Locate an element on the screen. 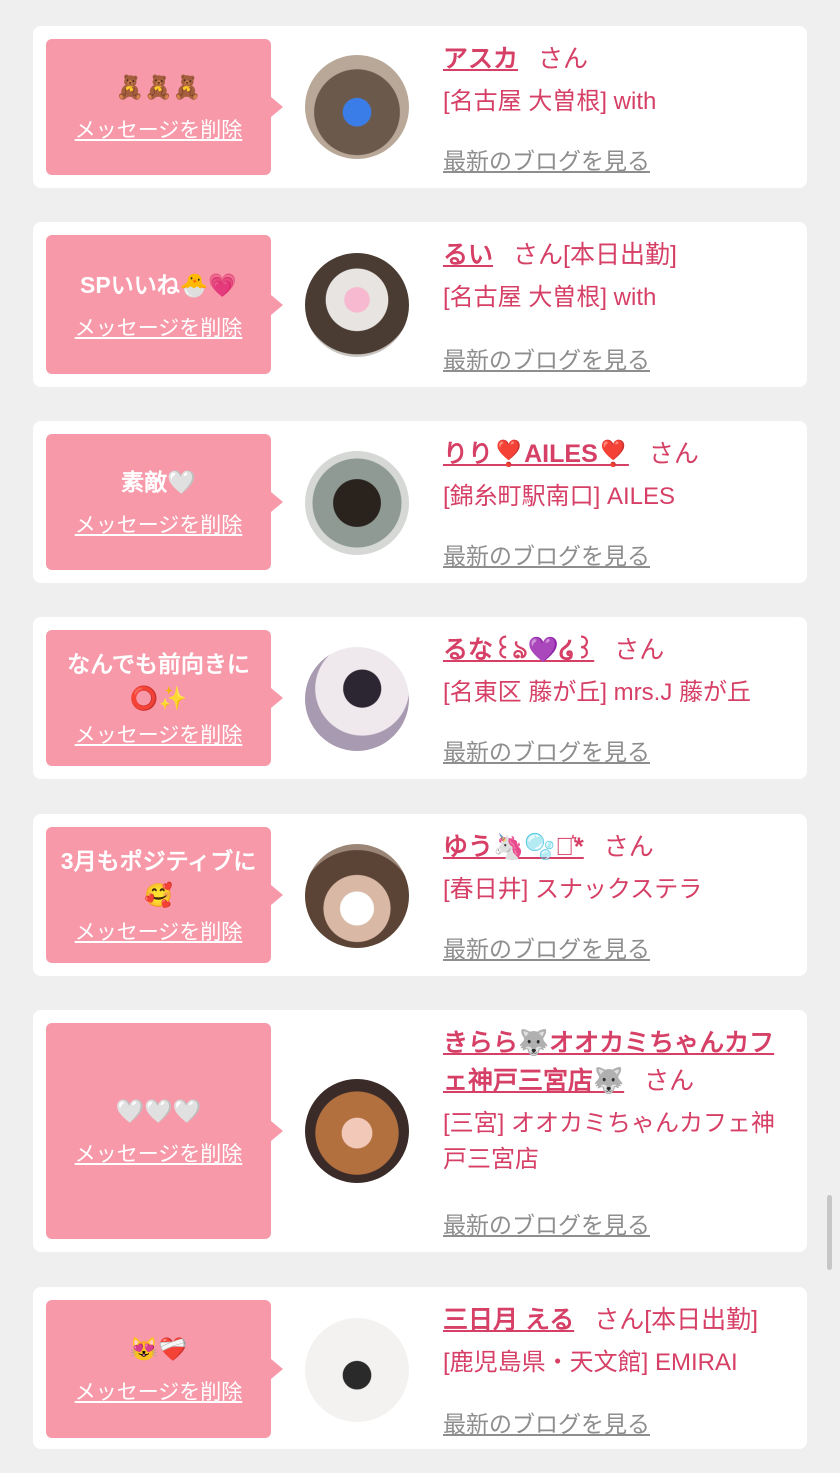 Image resolution: width=840 pixels, height=1473 pixels. profile-name-link: りり❣️AILES❣️ is located at coordinates (536, 454).